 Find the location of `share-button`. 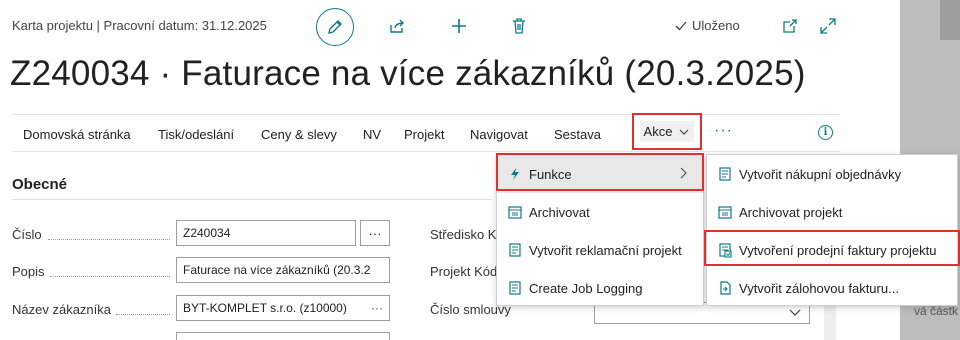

share-button is located at coordinates (397, 26).